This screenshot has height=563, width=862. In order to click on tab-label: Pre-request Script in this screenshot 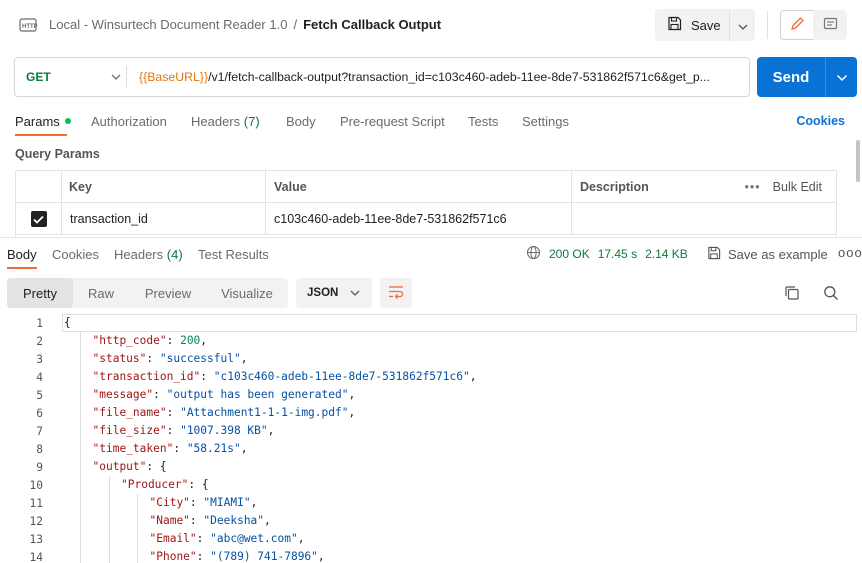, I will do `click(392, 121)`.